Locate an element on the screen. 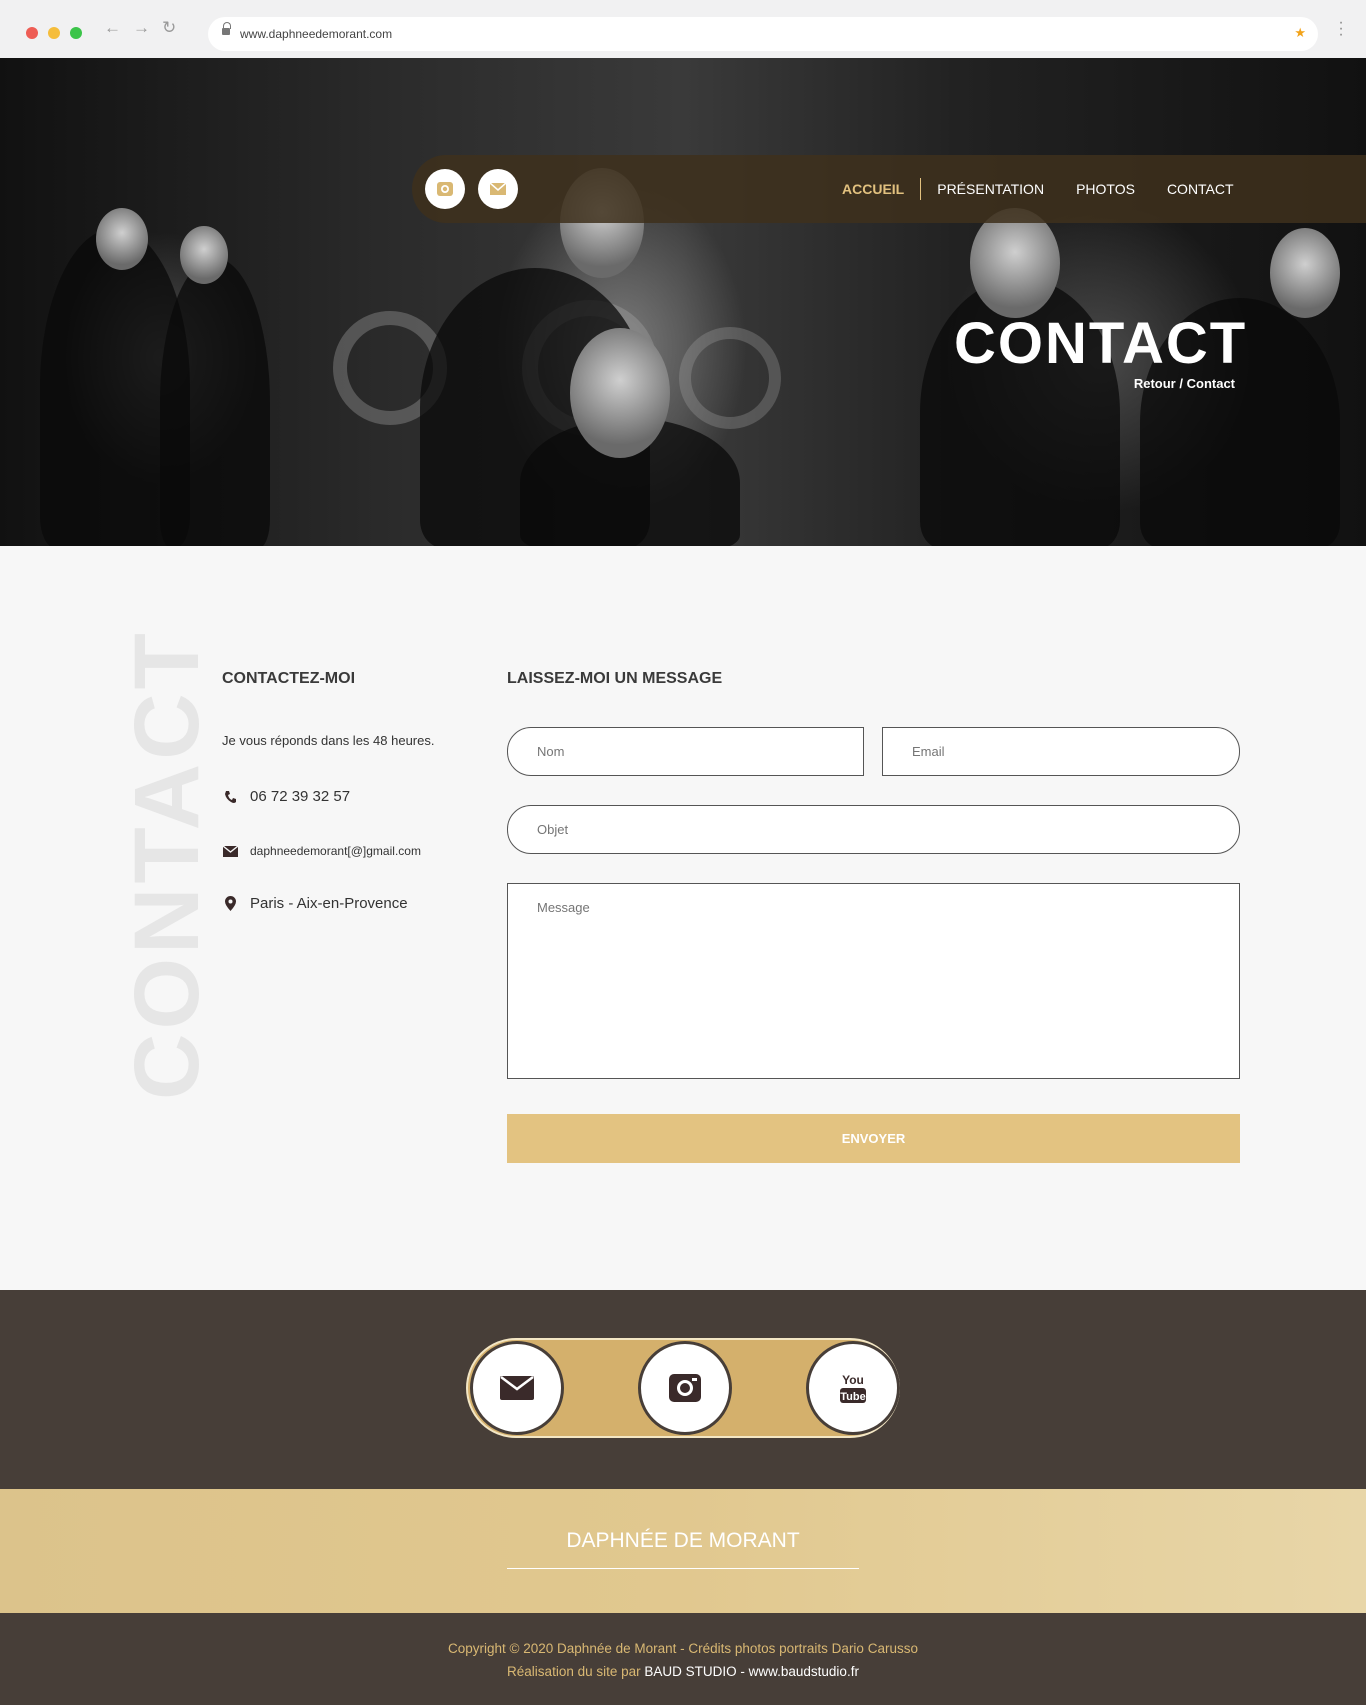 The width and height of the screenshot is (1366, 1705). send-button: ENVOYER is located at coordinates (873, 1138).